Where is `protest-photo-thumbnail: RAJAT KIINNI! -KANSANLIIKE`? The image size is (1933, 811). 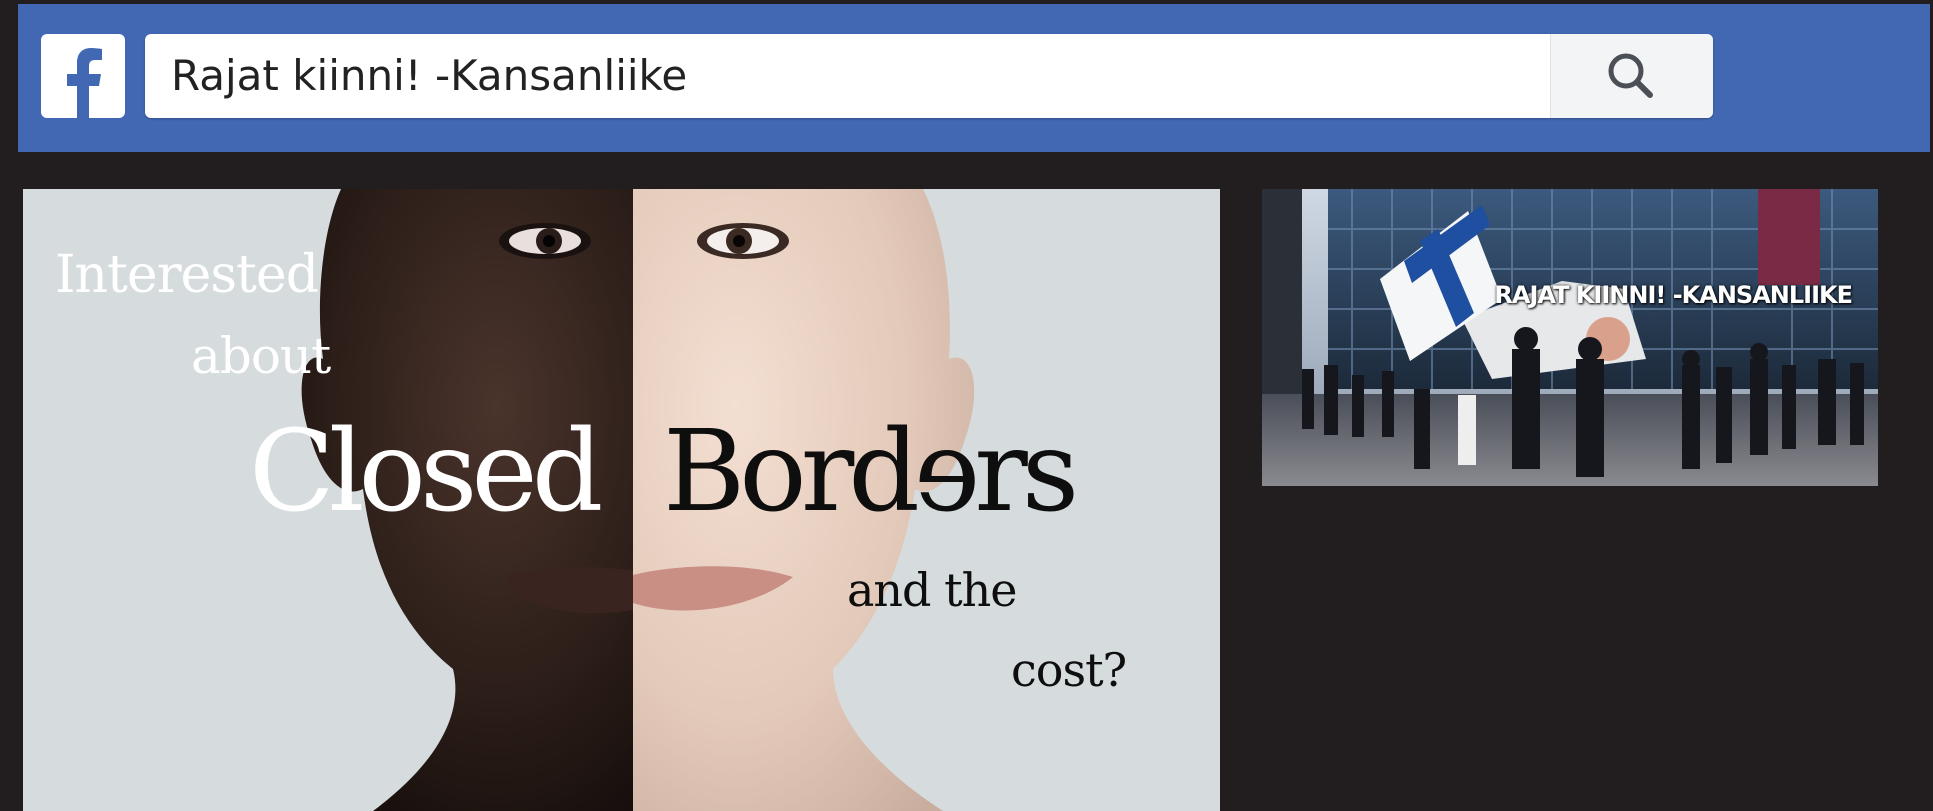
protest-photo-thumbnail: RAJAT KIINNI! -KANSANLIIKE is located at coordinates (1570, 337).